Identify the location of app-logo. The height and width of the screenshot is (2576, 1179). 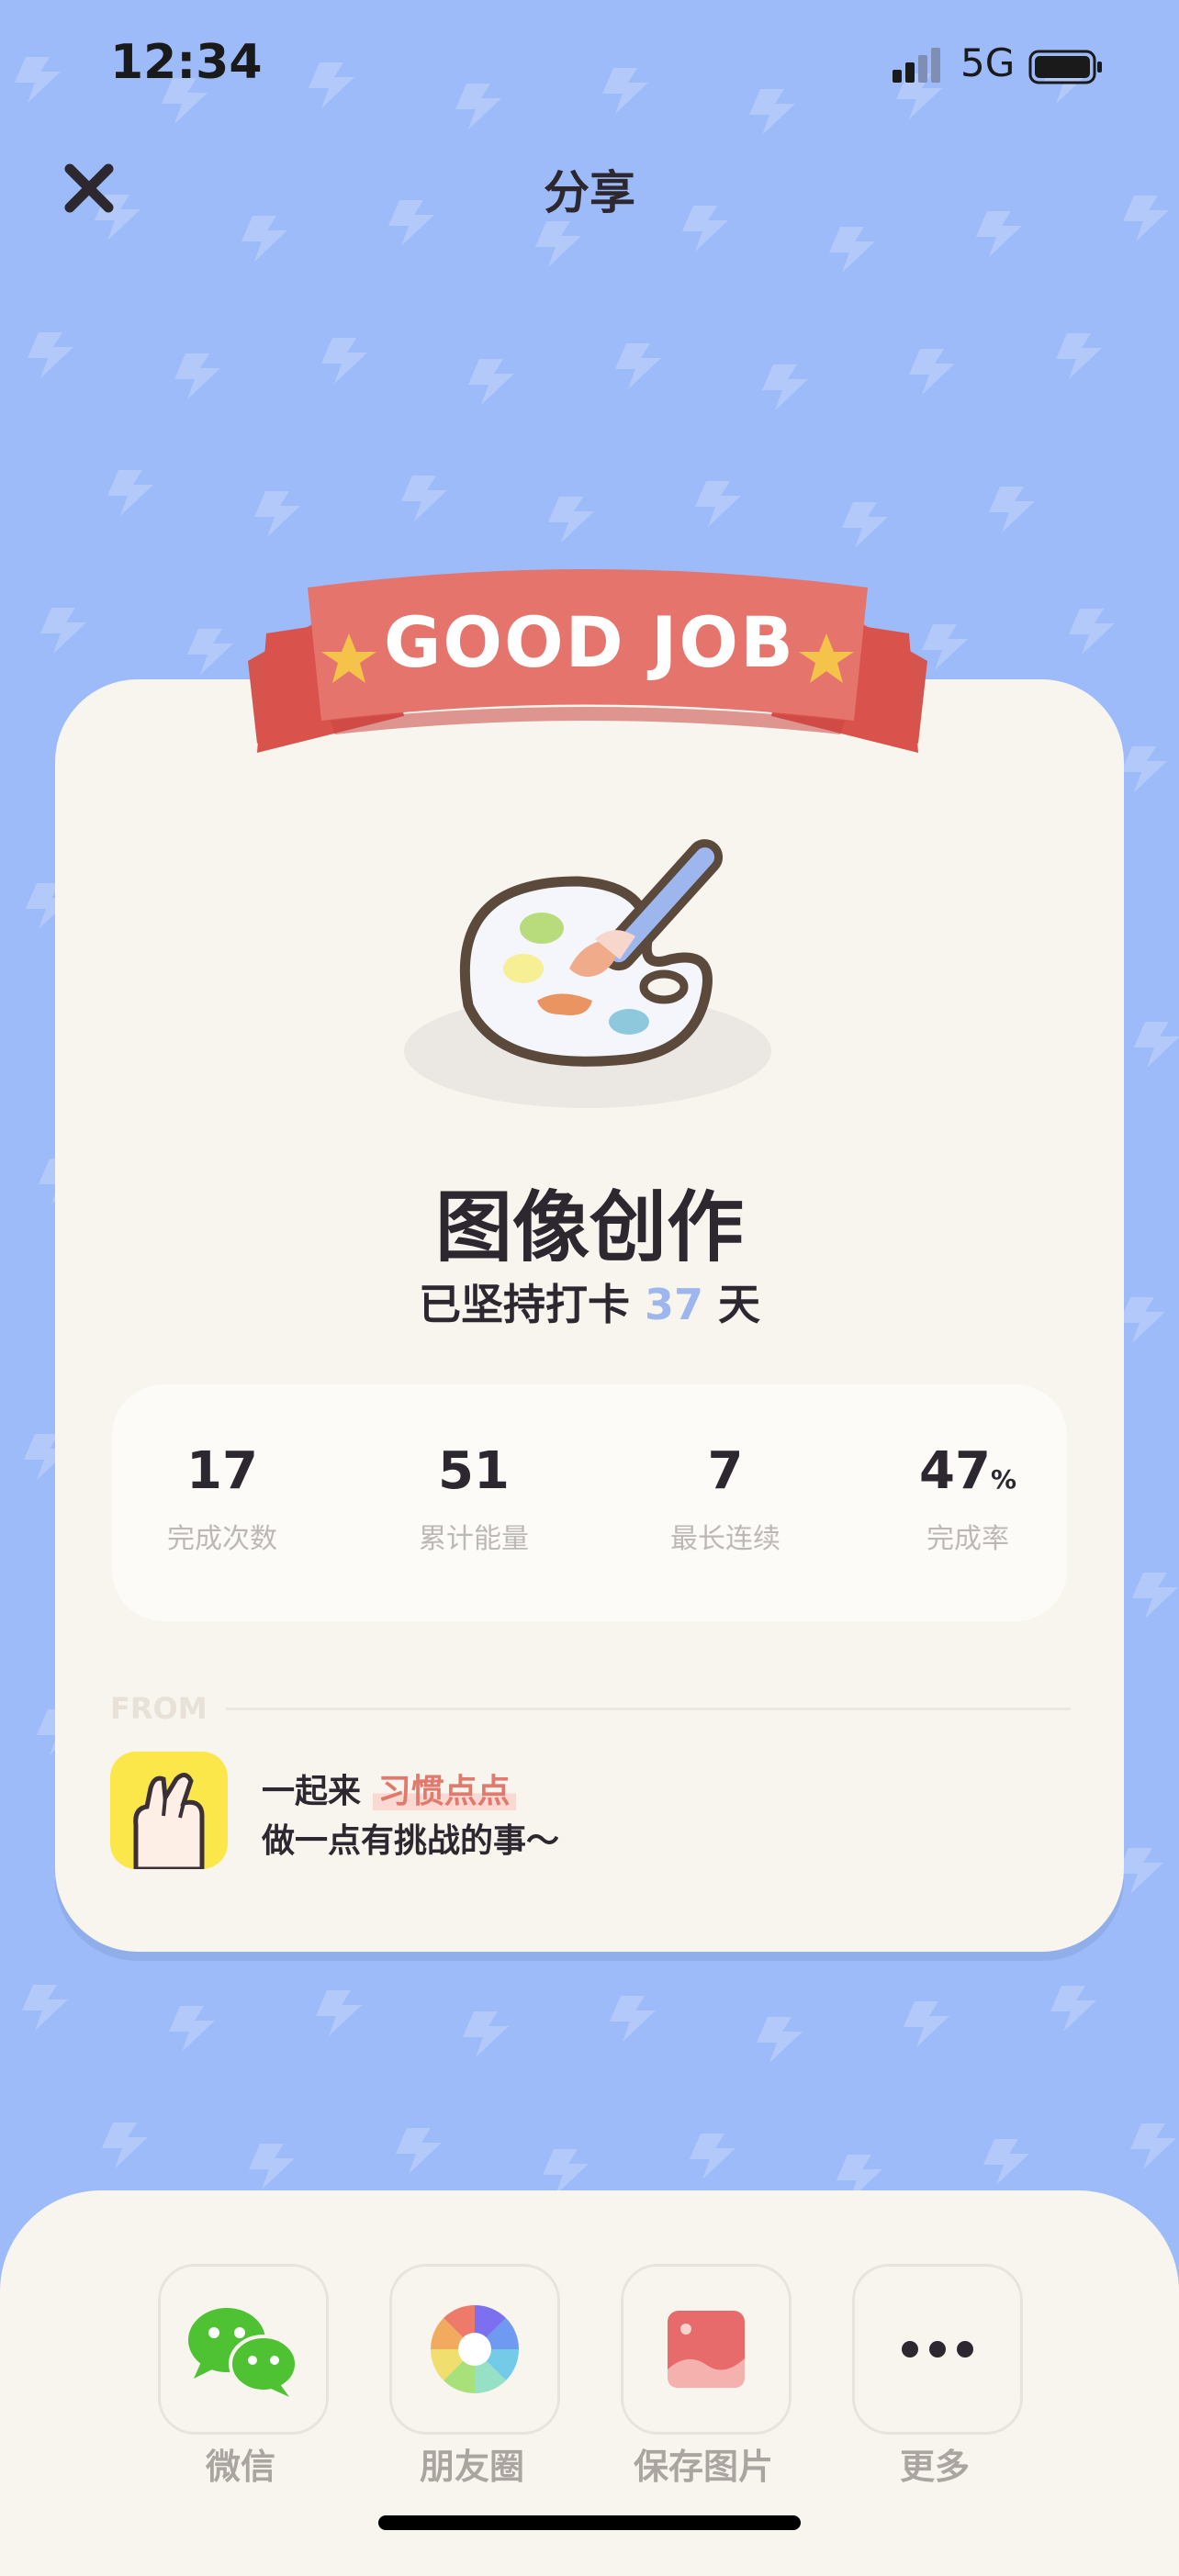
(169, 1810).